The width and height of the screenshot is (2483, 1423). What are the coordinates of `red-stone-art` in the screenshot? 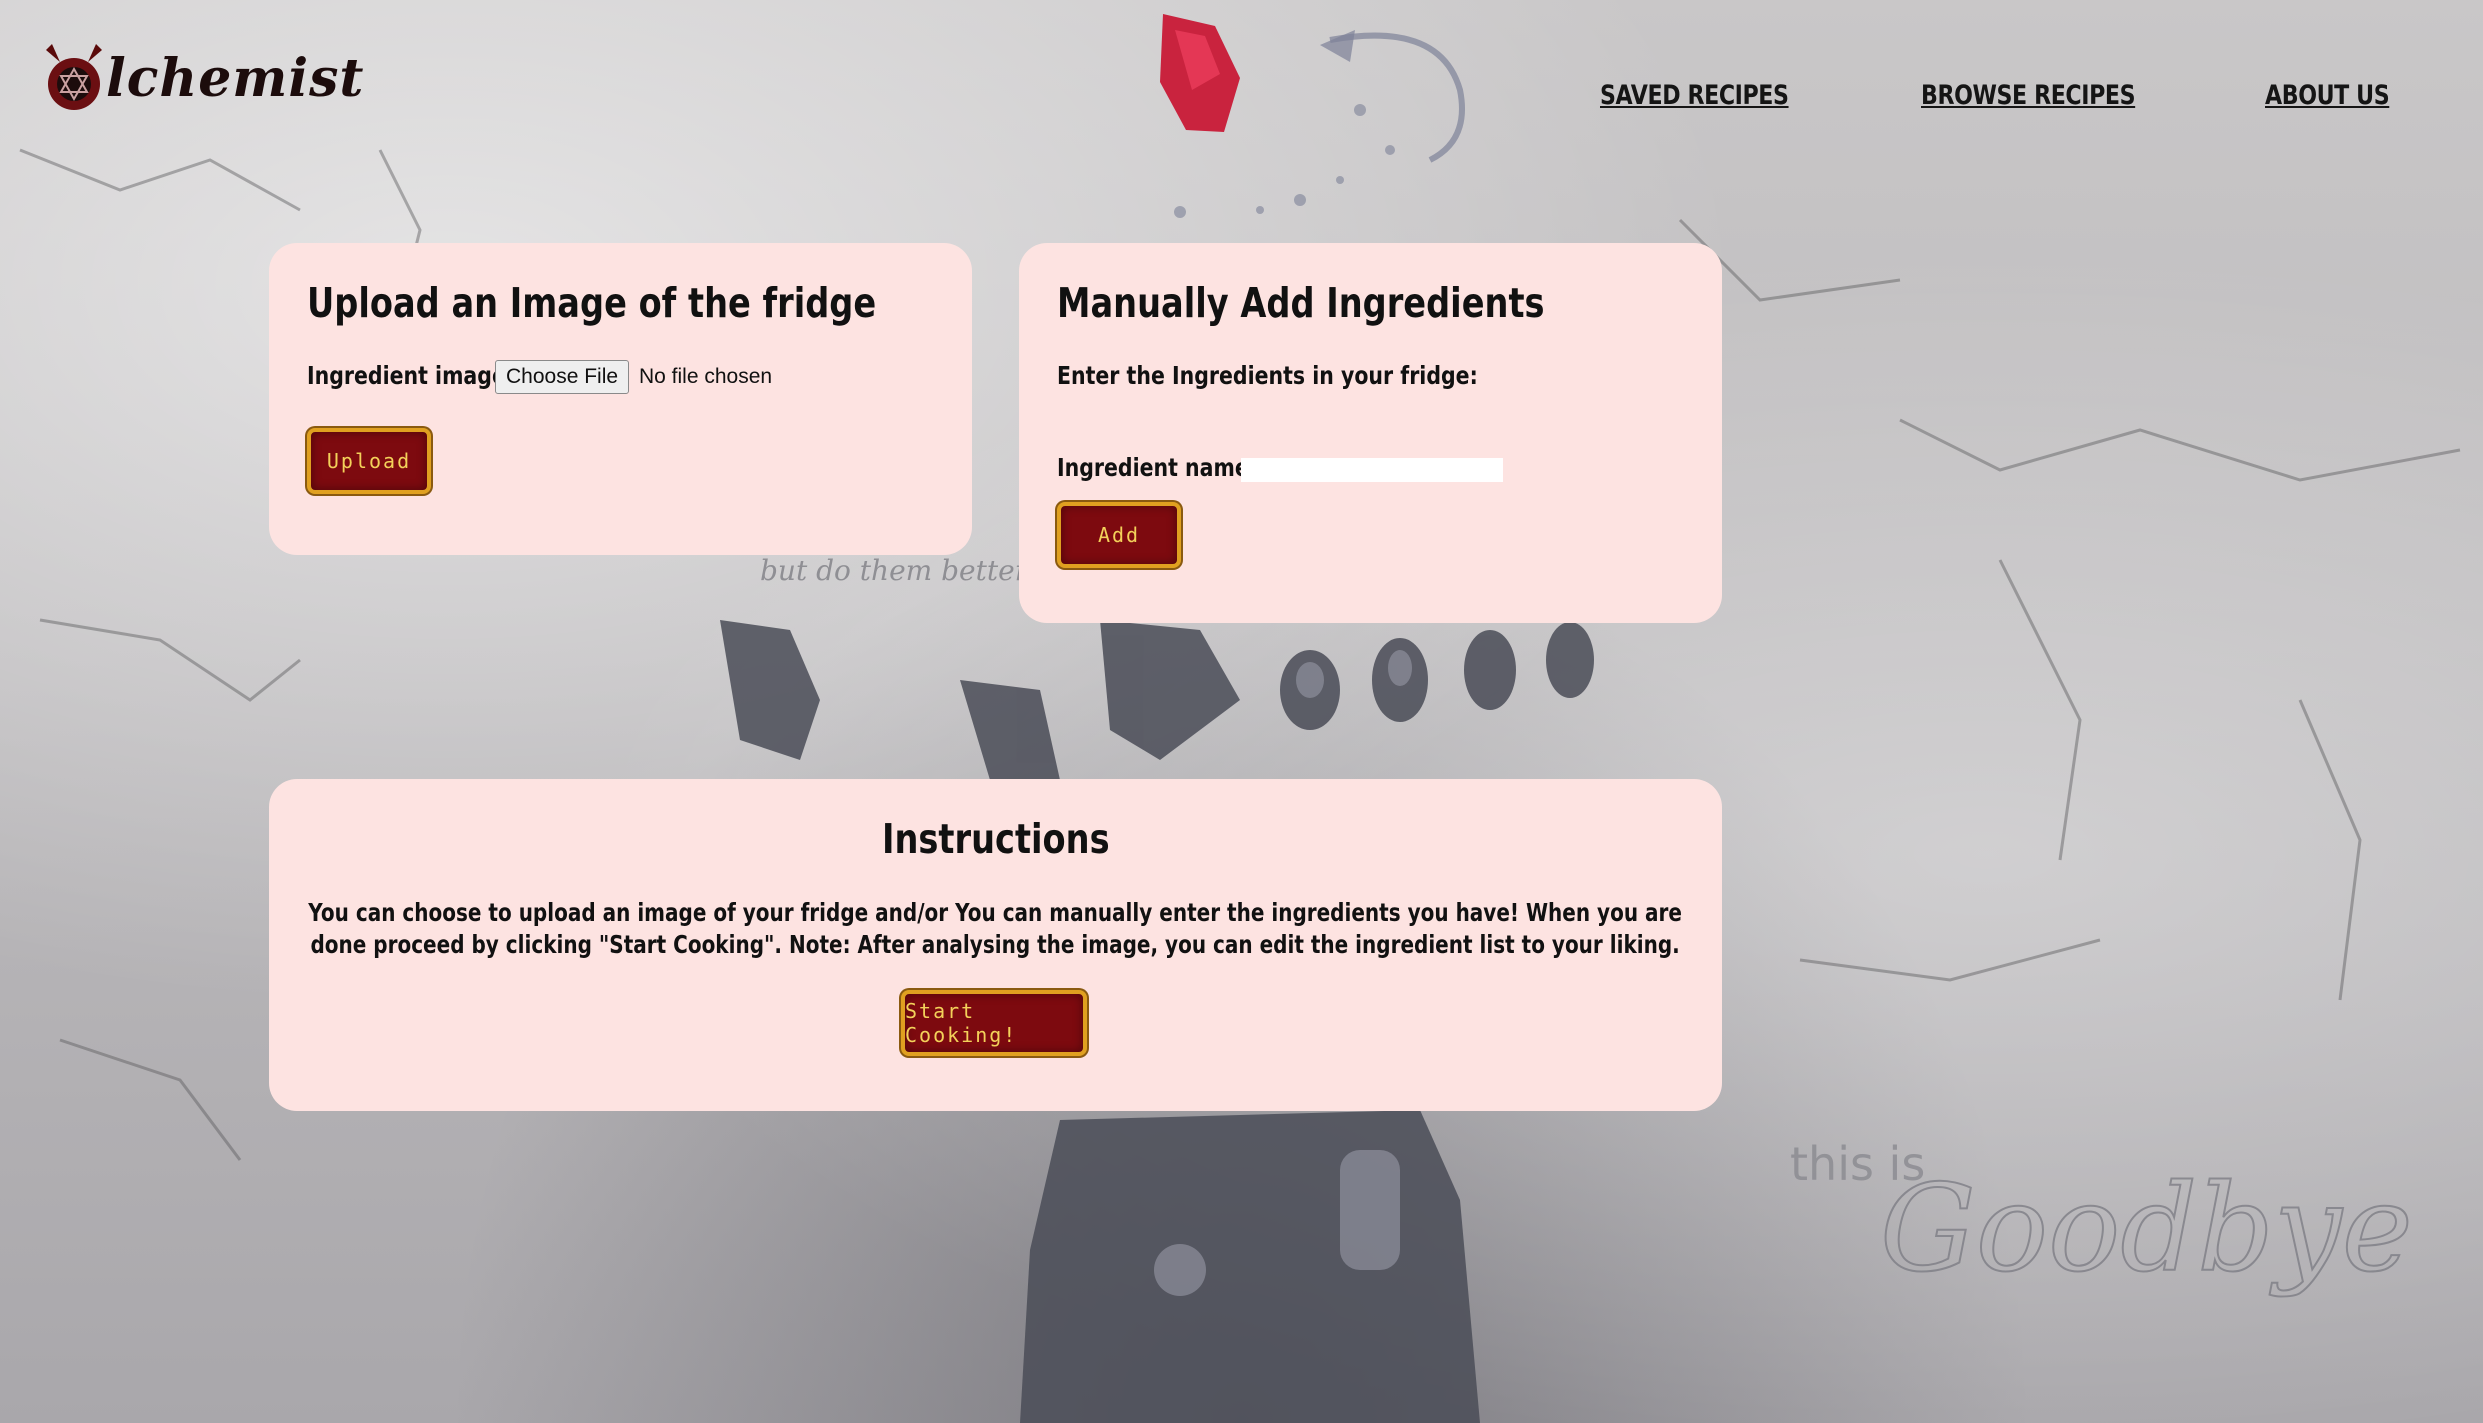 It's located at (1200, 73).